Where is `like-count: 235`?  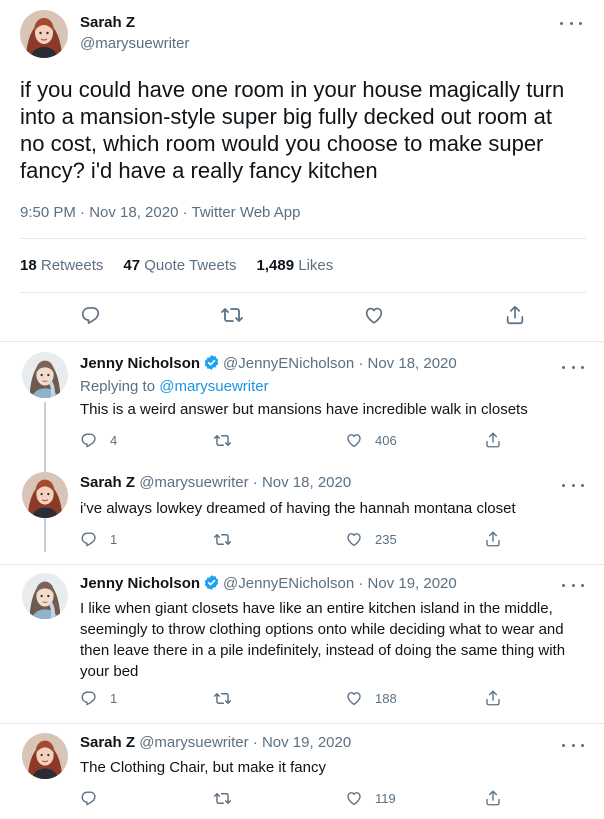
like-count: 235 is located at coordinates (386, 539).